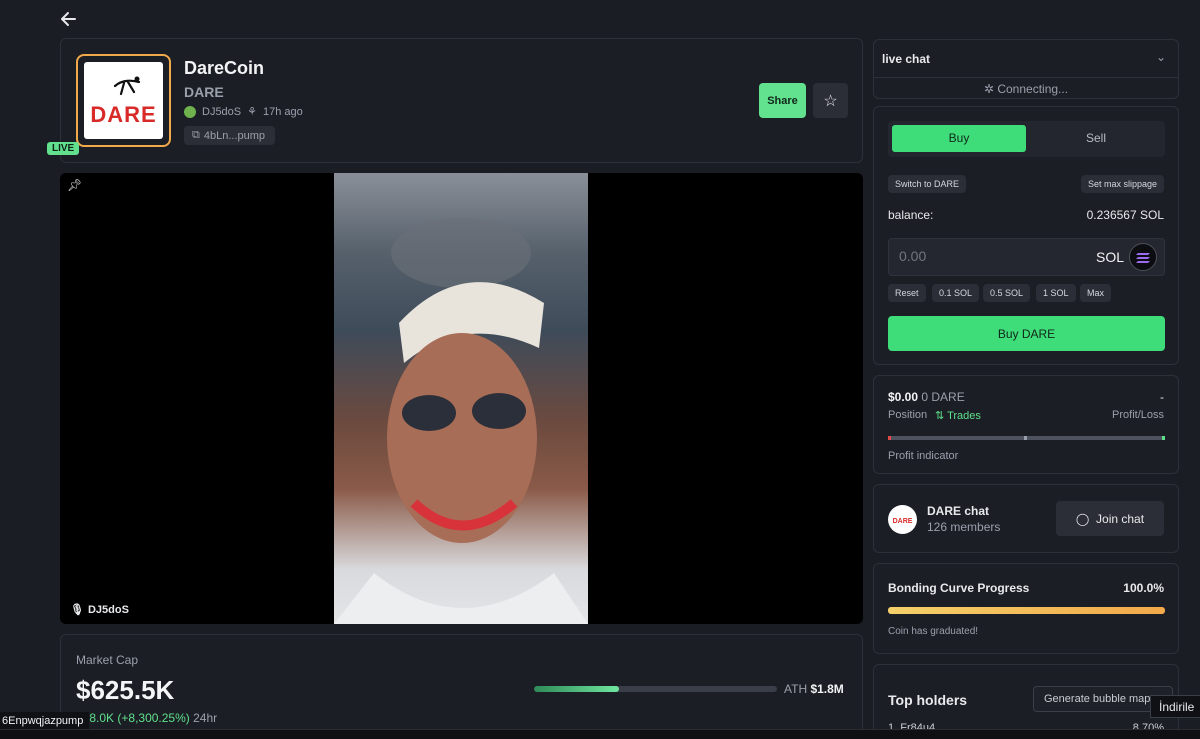 The image size is (1200, 739). Describe the element at coordinates (77, 610) in the screenshot. I see `microphone-icon: 🎙︎` at that location.